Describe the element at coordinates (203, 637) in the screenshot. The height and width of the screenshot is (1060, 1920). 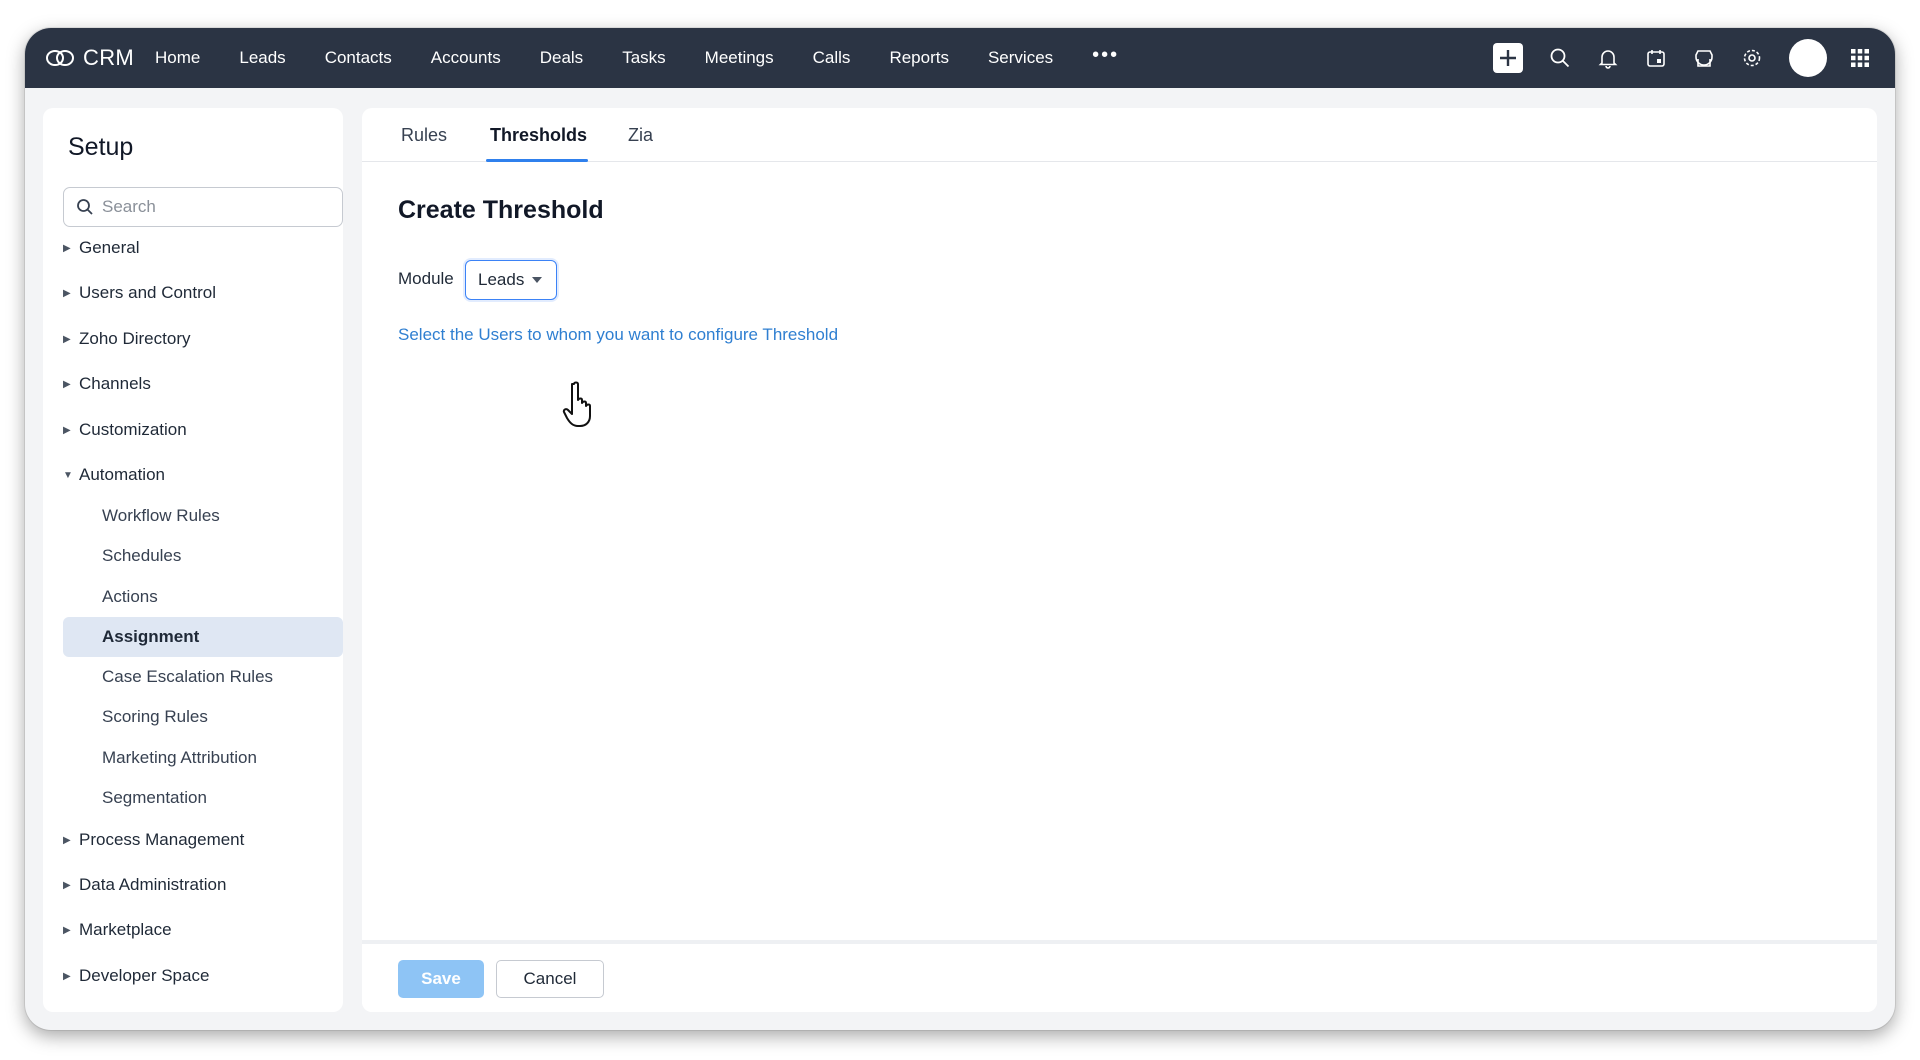
I see `sub-assignment: Assignment` at that location.